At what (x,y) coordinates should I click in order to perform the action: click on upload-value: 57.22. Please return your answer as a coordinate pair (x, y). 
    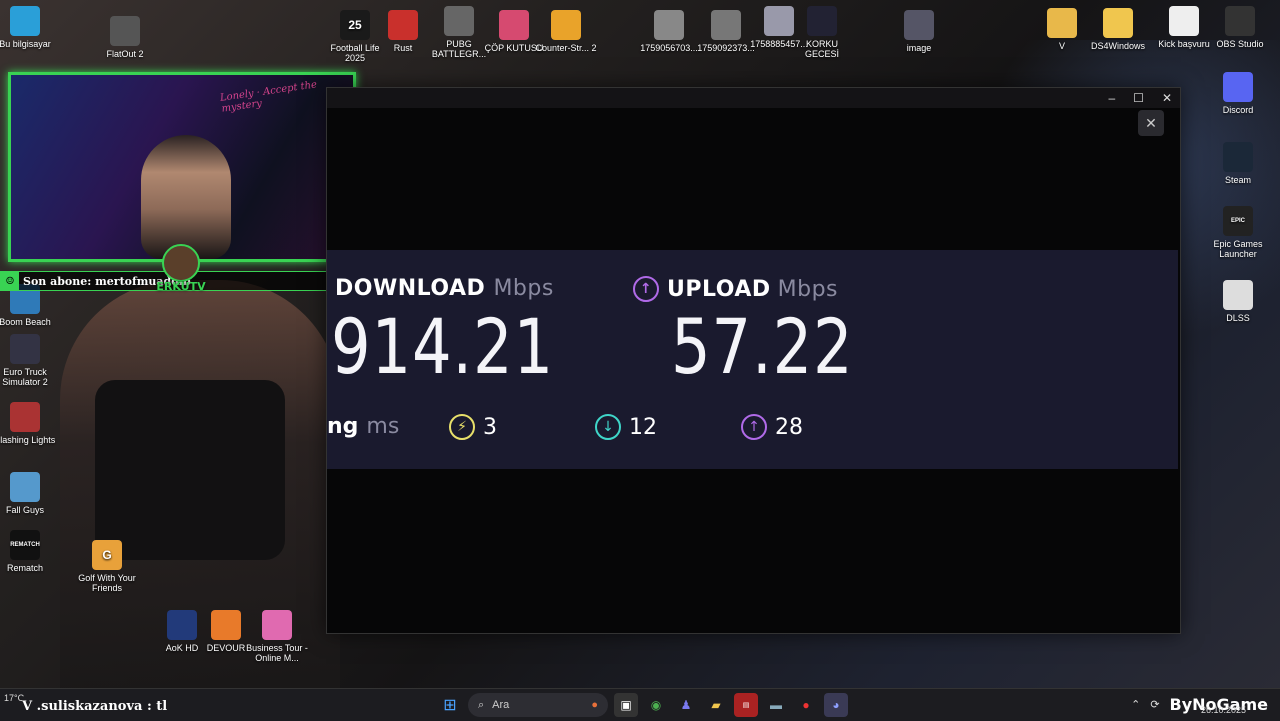
    Looking at the image, I should click on (762, 346).